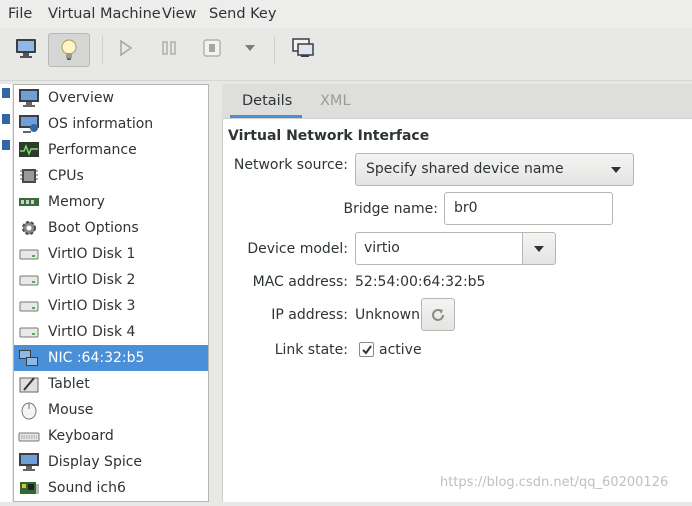 The height and width of the screenshot is (506, 692). Describe the element at coordinates (29, 384) in the screenshot. I see `tablet-icon` at that location.